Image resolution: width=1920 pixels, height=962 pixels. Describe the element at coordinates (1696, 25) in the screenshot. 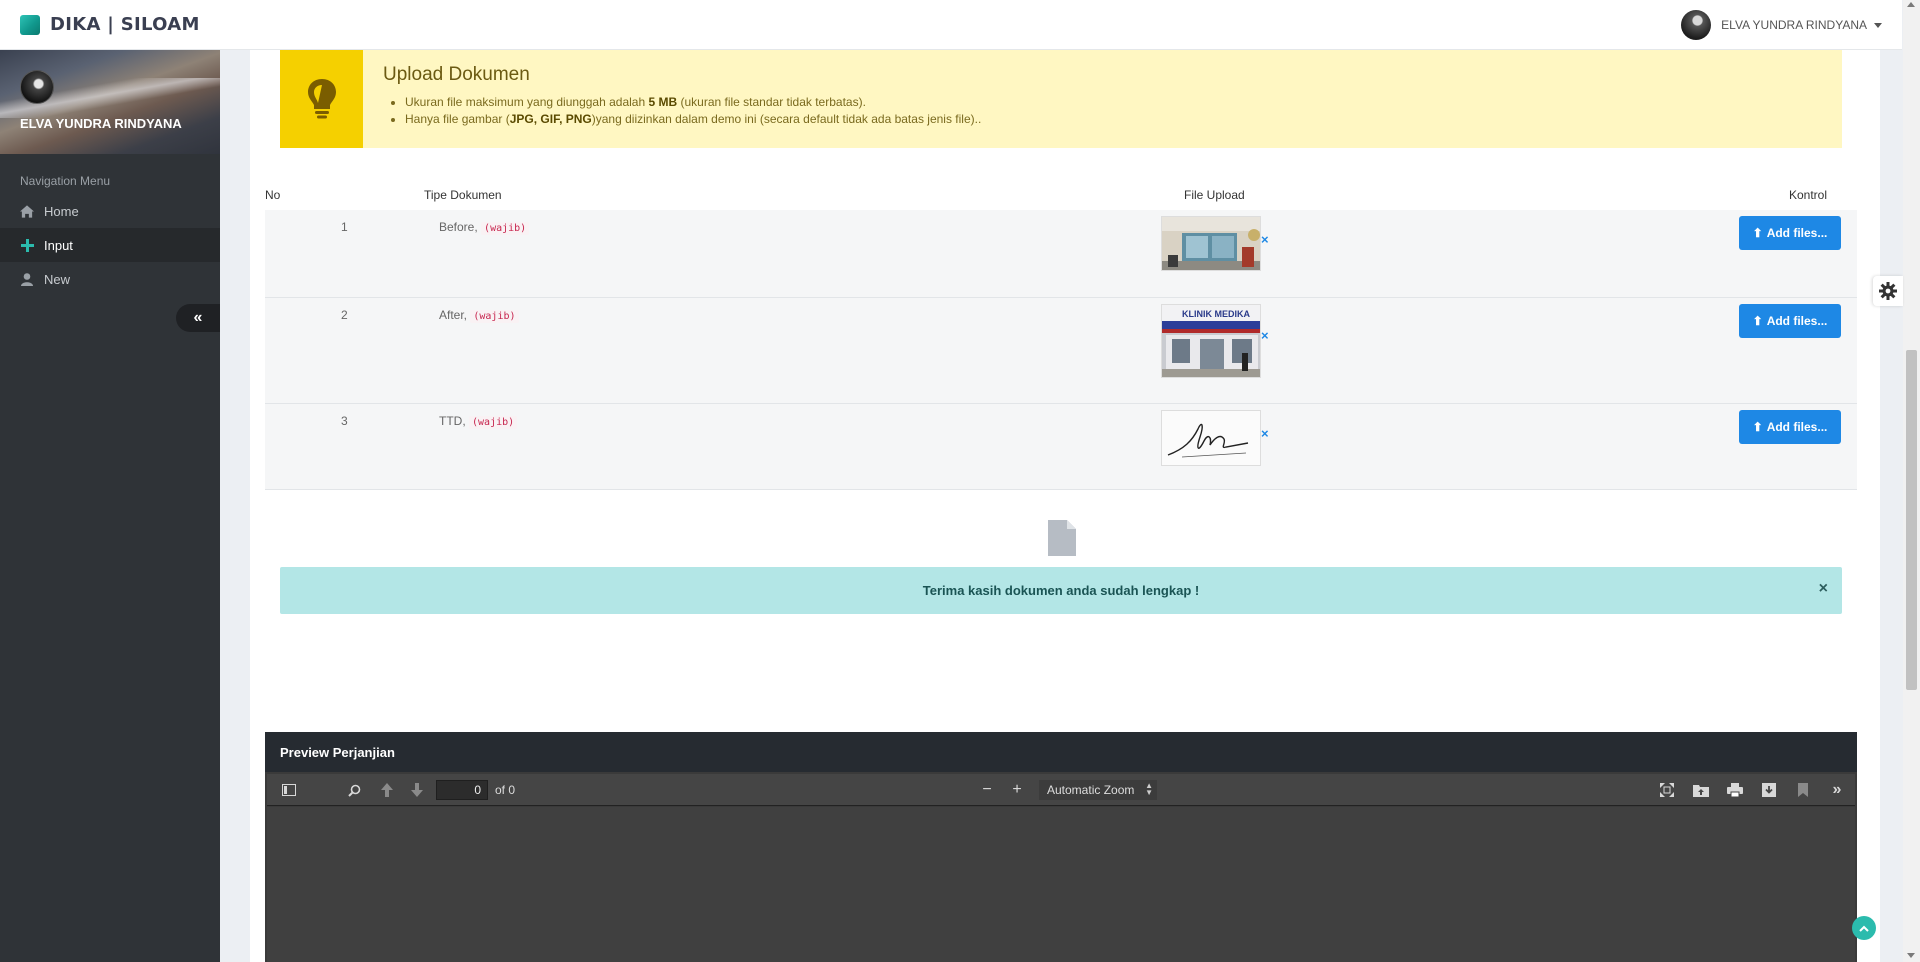

I see `avatar` at that location.